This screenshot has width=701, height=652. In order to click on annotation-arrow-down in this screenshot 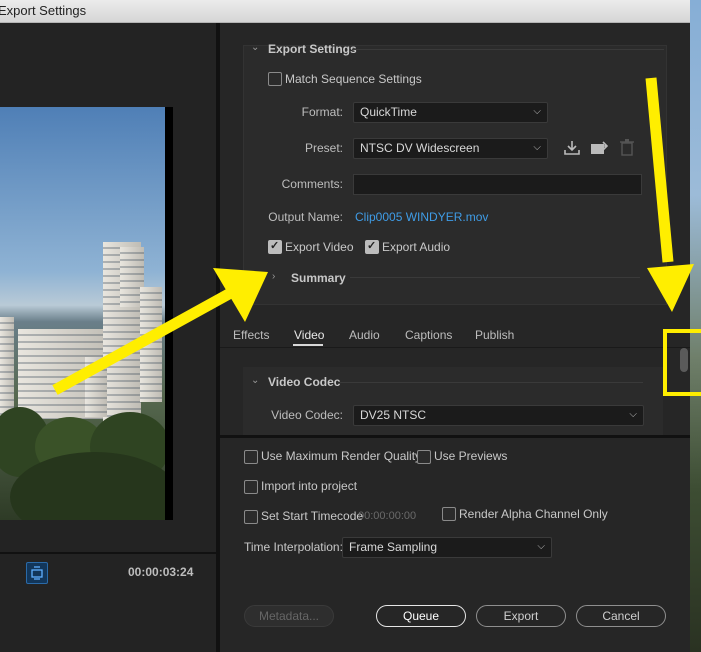, I will do `click(669, 194)`.